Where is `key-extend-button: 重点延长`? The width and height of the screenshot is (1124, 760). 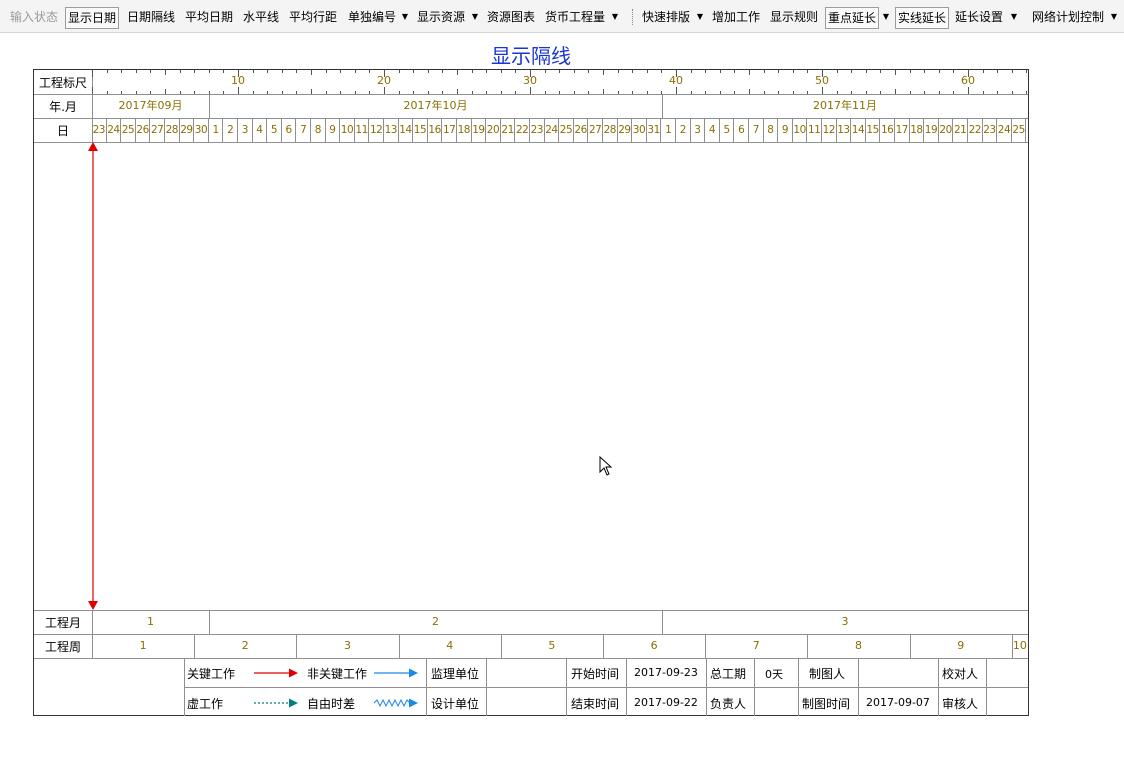 key-extend-button: 重点延长 is located at coordinates (852, 18).